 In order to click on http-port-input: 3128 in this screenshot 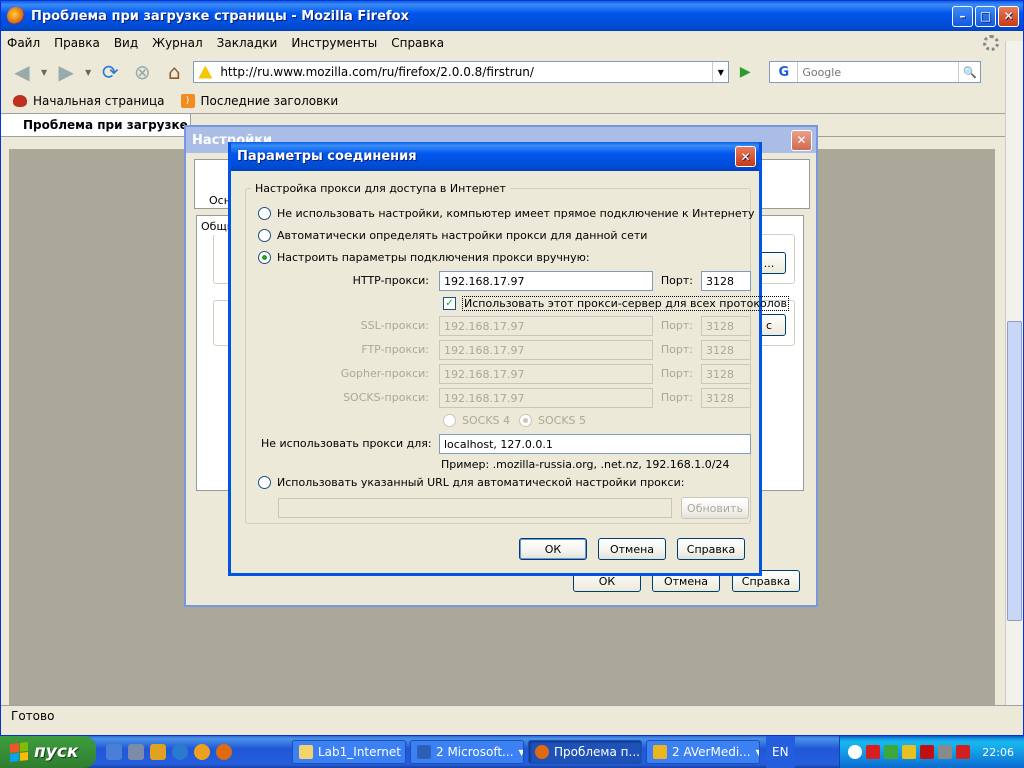, I will do `click(726, 281)`.